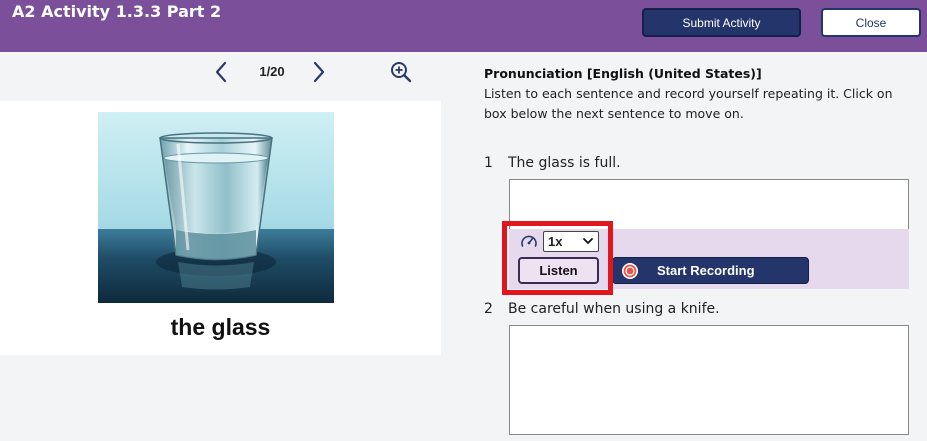  I want to click on chevron-right-icon, so click(319, 72).